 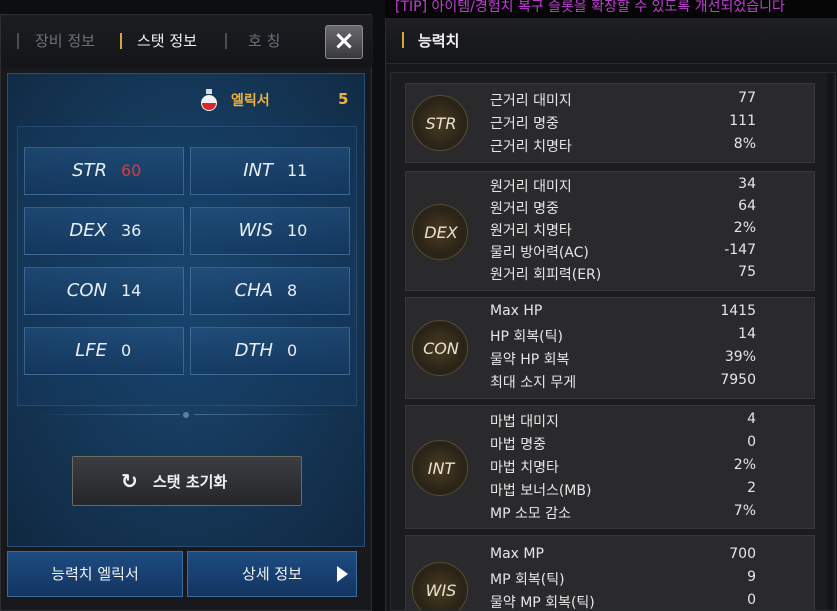 I want to click on ability-name: 물약 HP 회복, so click(x=530, y=360).